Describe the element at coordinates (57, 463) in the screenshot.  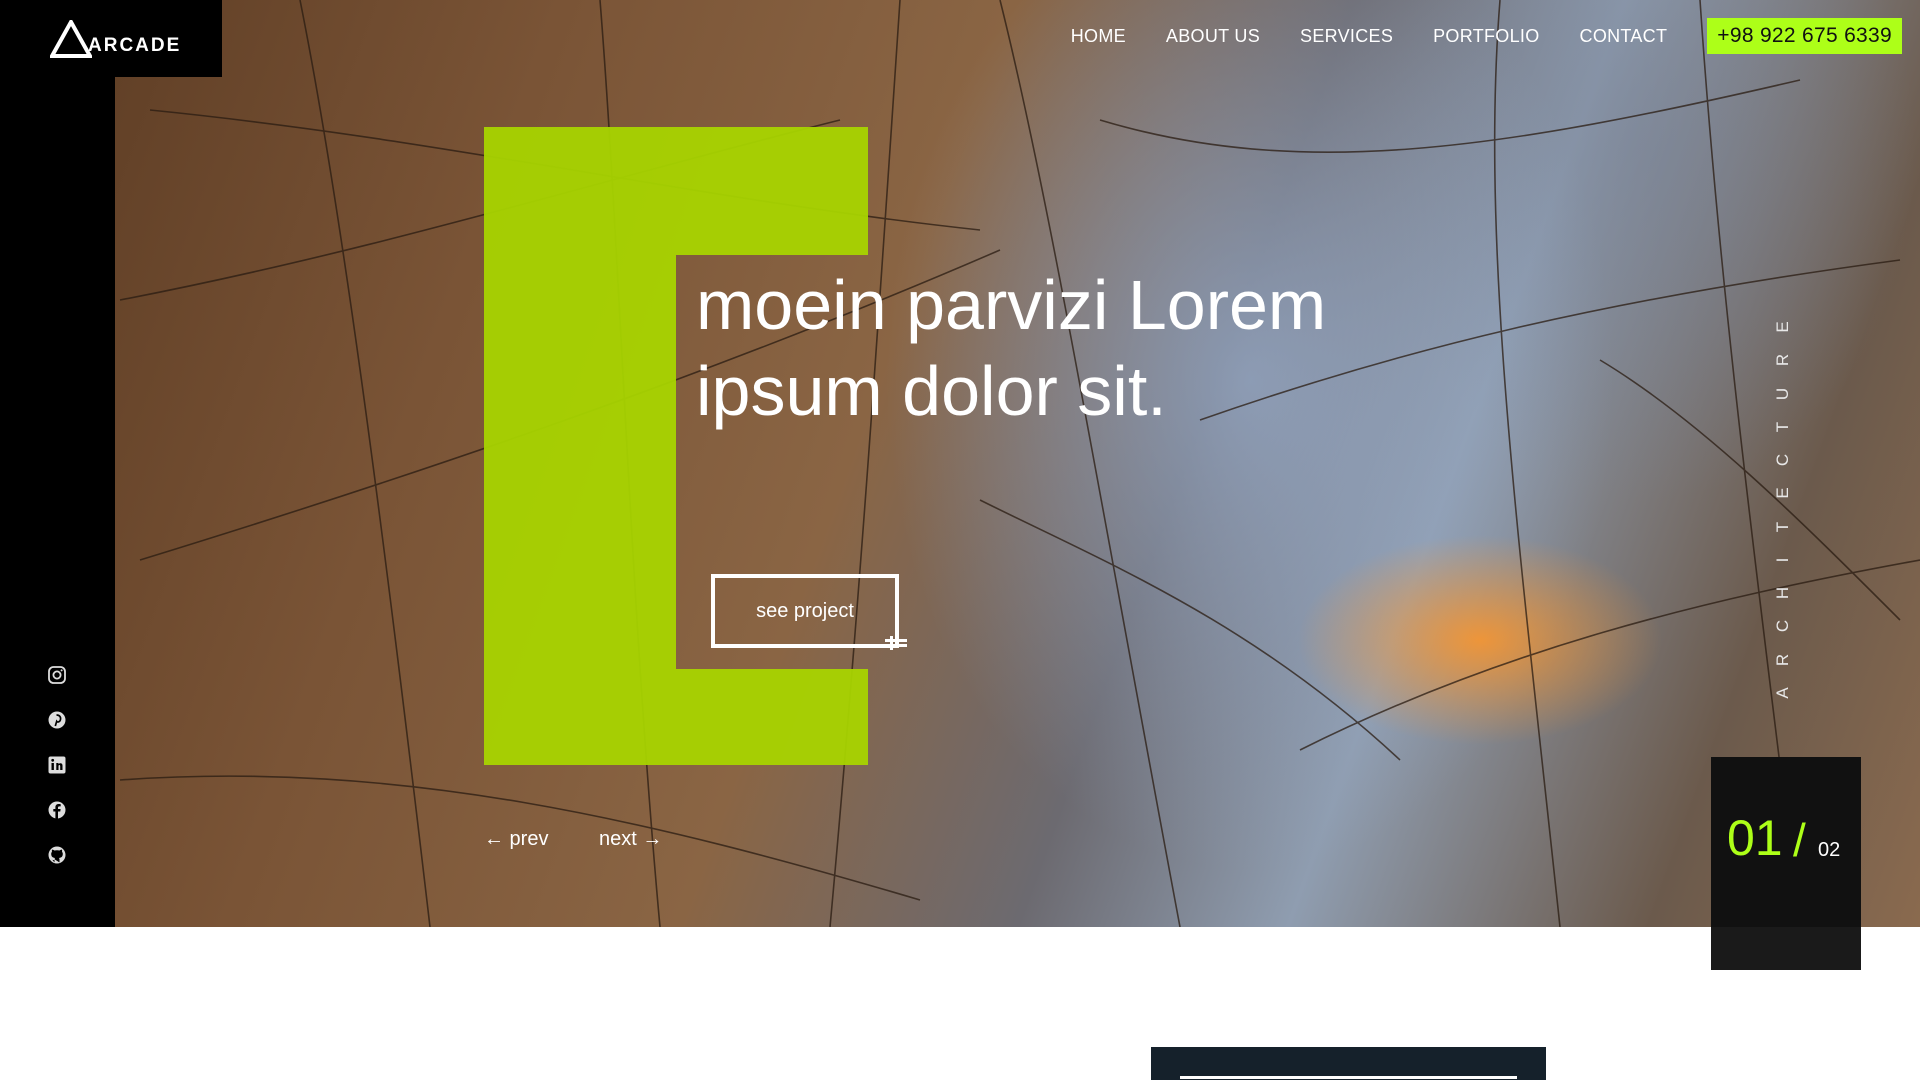
I see `left-sidebar` at that location.